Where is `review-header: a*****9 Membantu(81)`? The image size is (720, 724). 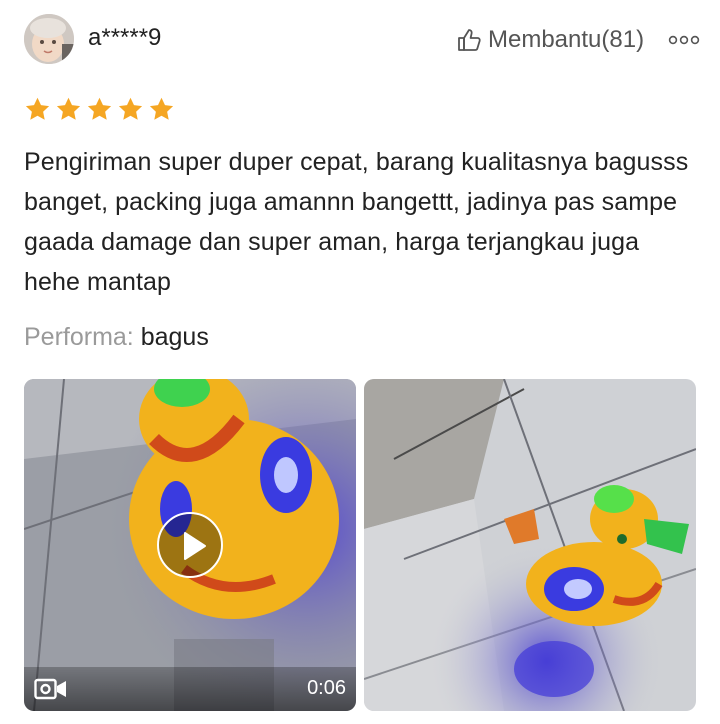
review-header: a*****9 Membantu(81) is located at coordinates (360, 40).